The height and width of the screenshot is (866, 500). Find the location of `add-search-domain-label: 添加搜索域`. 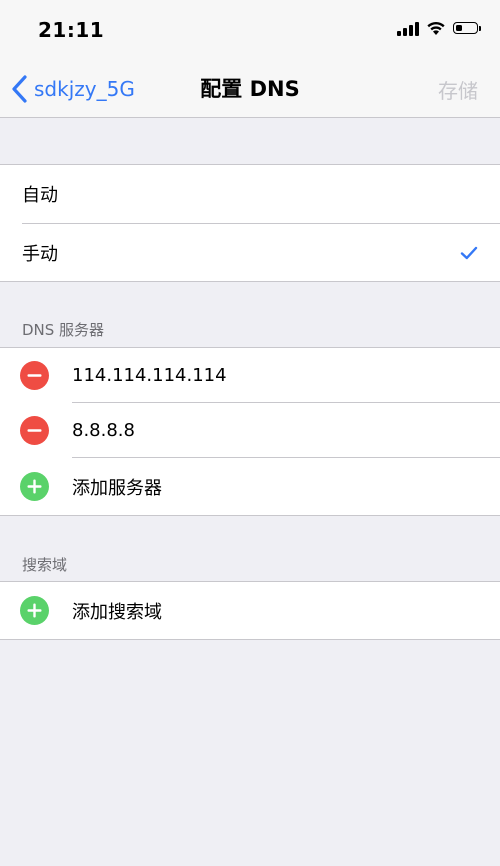

add-search-domain-label: 添加搜索域 is located at coordinates (117, 612).